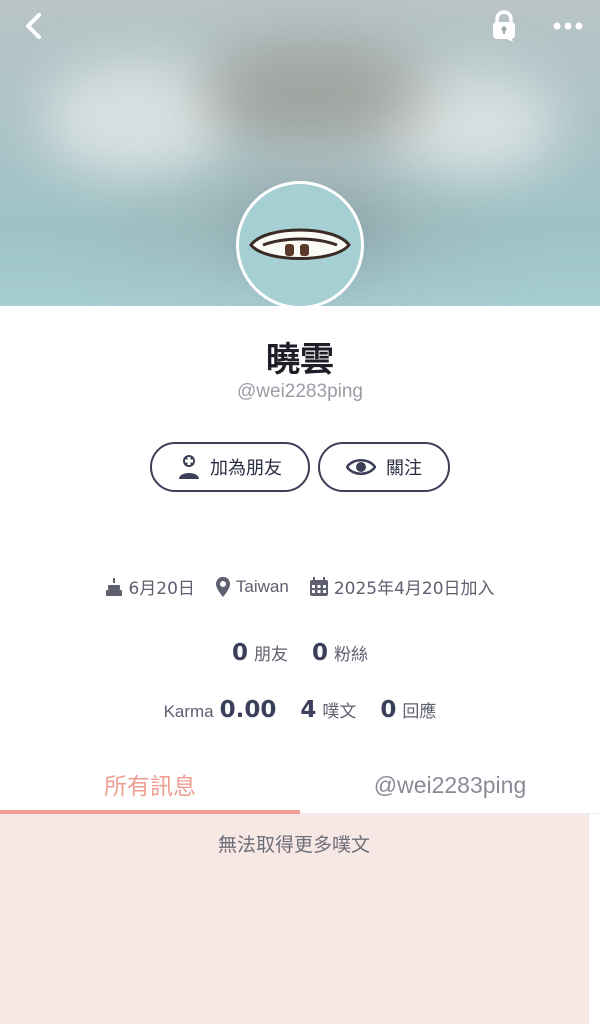  I want to click on lock-icon, so click(504, 26).